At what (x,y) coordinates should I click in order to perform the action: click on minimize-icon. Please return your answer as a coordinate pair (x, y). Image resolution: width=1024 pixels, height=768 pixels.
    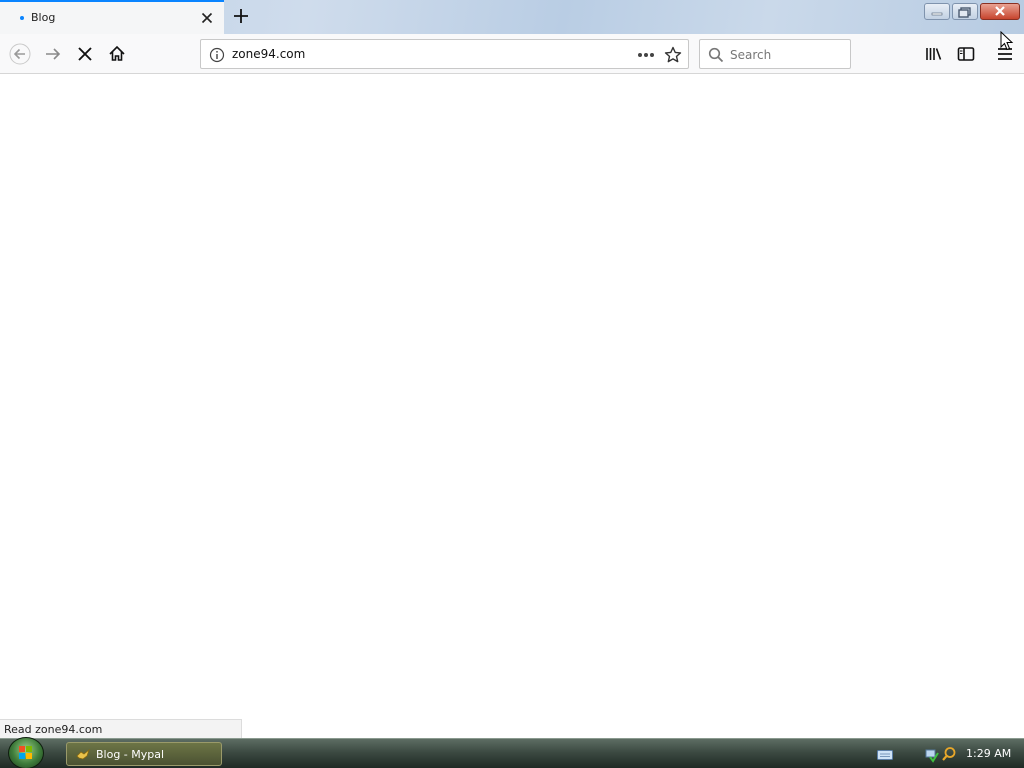
    Looking at the image, I should click on (937, 14).